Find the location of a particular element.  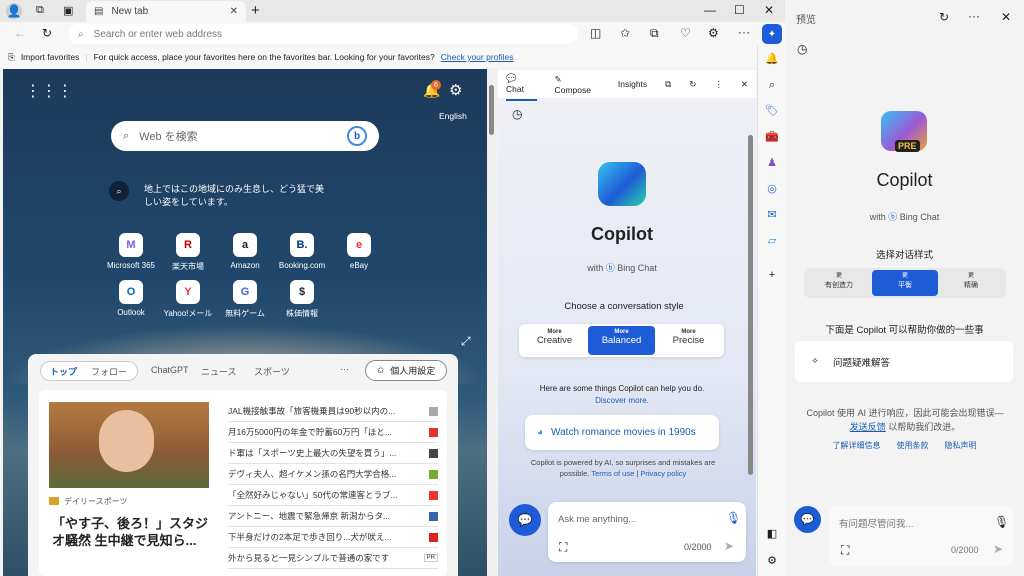

settings-more-icon: ··· is located at coordinates (744, 32).